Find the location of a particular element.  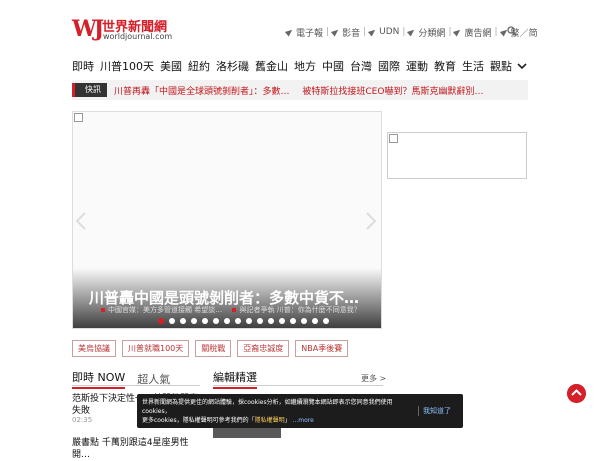

back-to-top-icon is located at coordinates (576, 393).